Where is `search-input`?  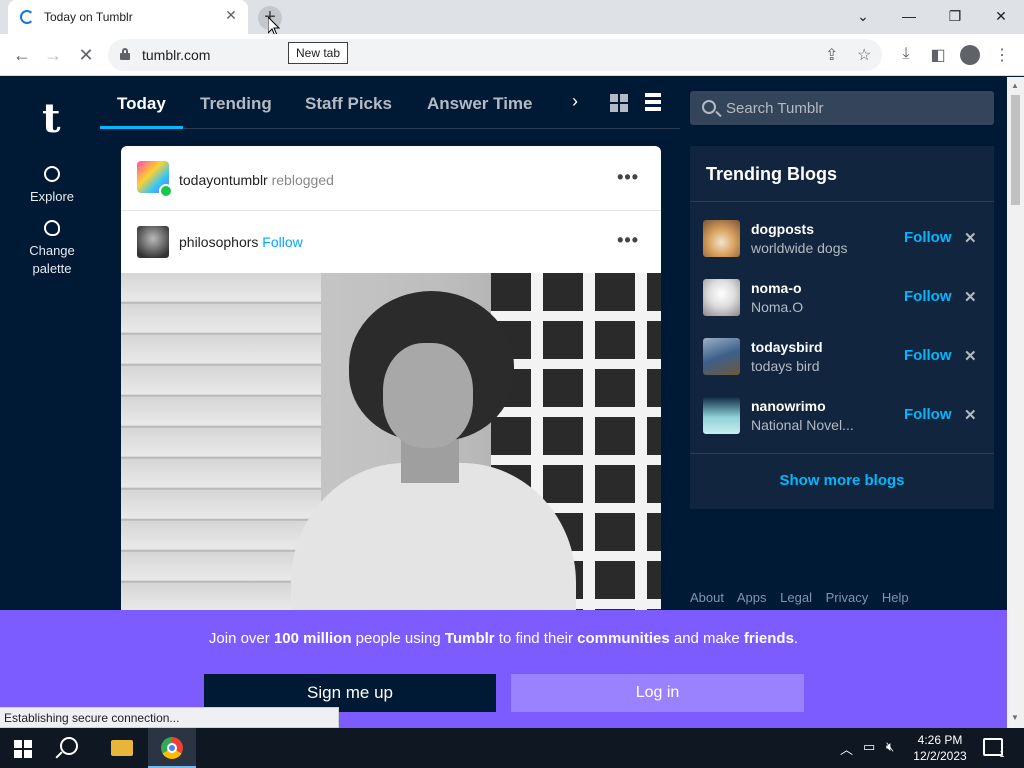 search-input is located at coordinates (856, 108).